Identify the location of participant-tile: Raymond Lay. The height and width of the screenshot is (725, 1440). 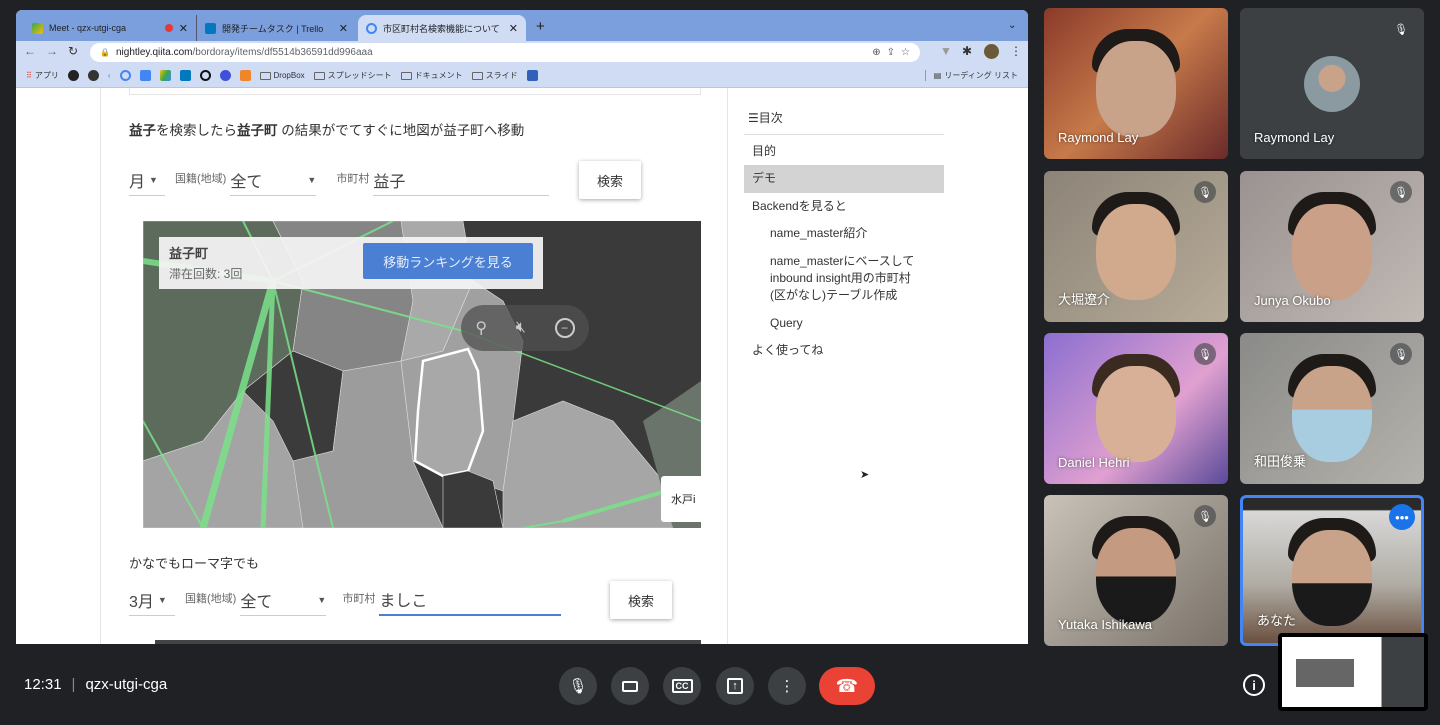
(1136, 83).